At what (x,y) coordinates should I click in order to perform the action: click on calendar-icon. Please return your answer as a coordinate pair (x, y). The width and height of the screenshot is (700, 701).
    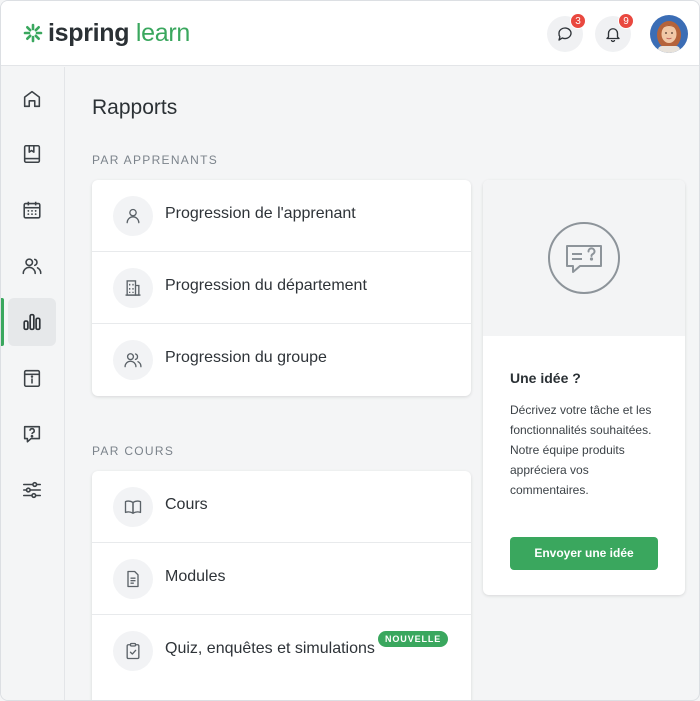
    Looking at the image, I should click on (32, 210).